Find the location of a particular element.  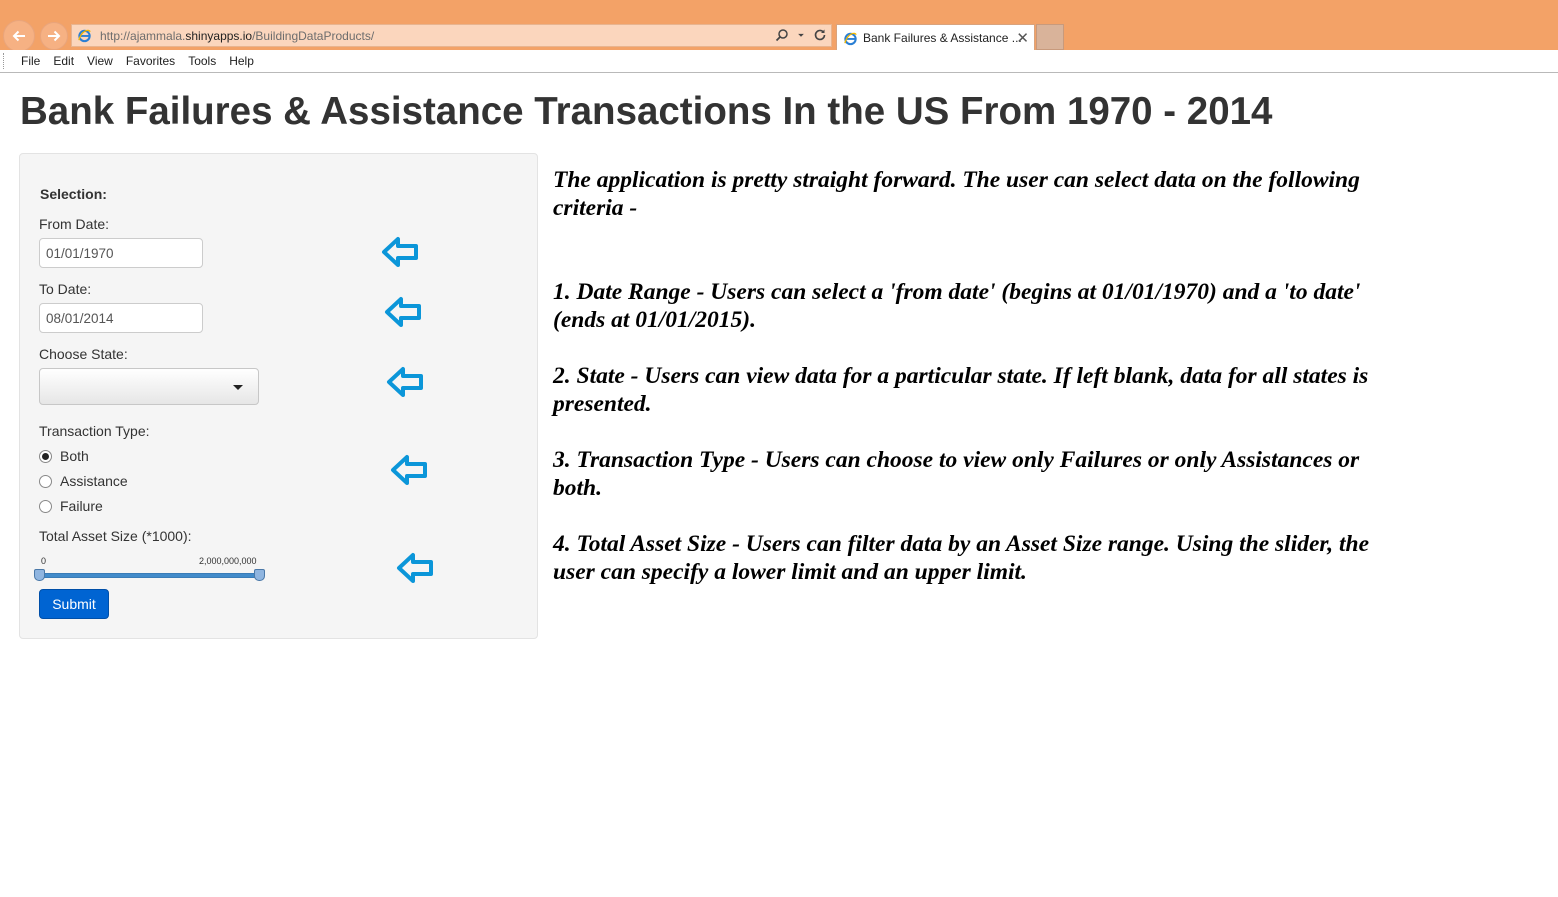

back-button is located at coordinates (19, 36).